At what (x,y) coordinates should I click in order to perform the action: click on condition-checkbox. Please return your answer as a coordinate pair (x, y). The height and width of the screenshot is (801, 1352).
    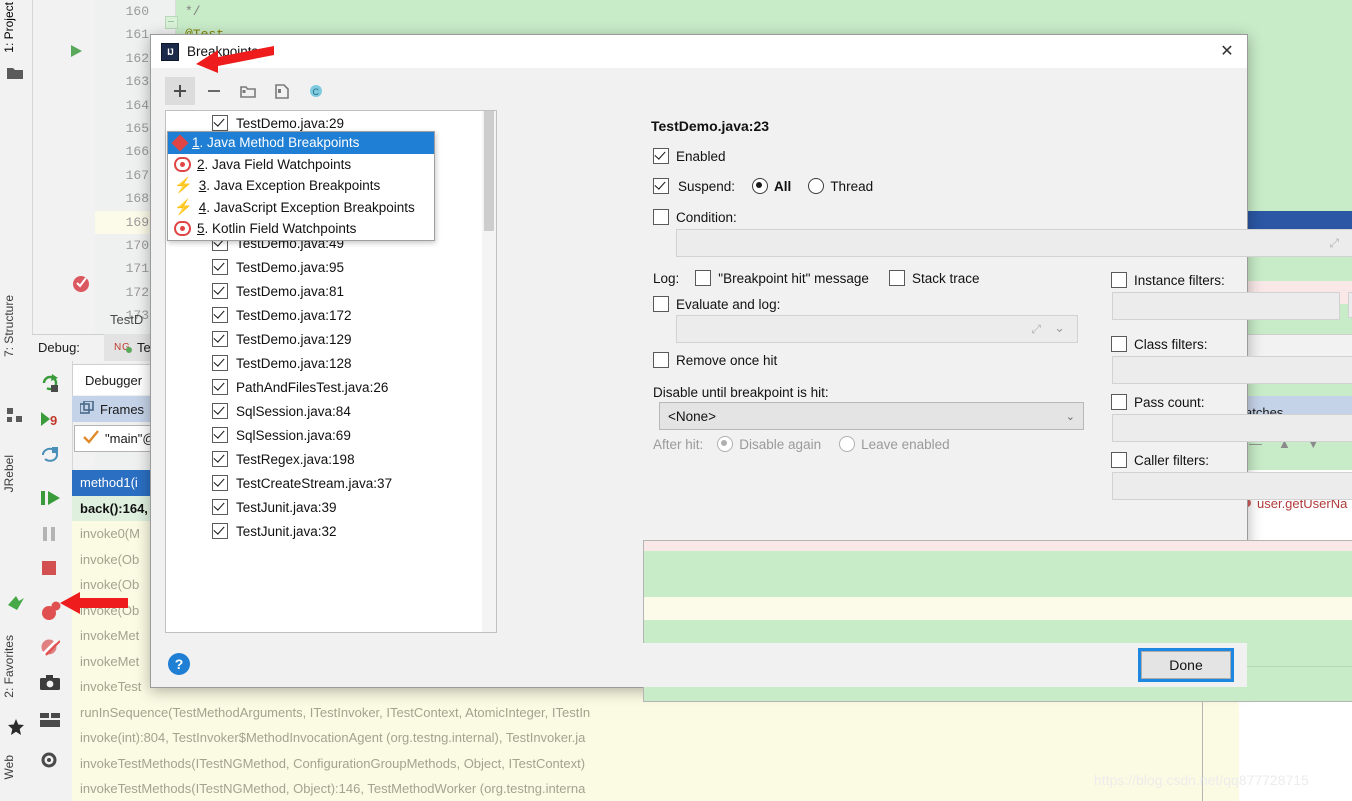
    Looking at the image, I should click on (661, 217).